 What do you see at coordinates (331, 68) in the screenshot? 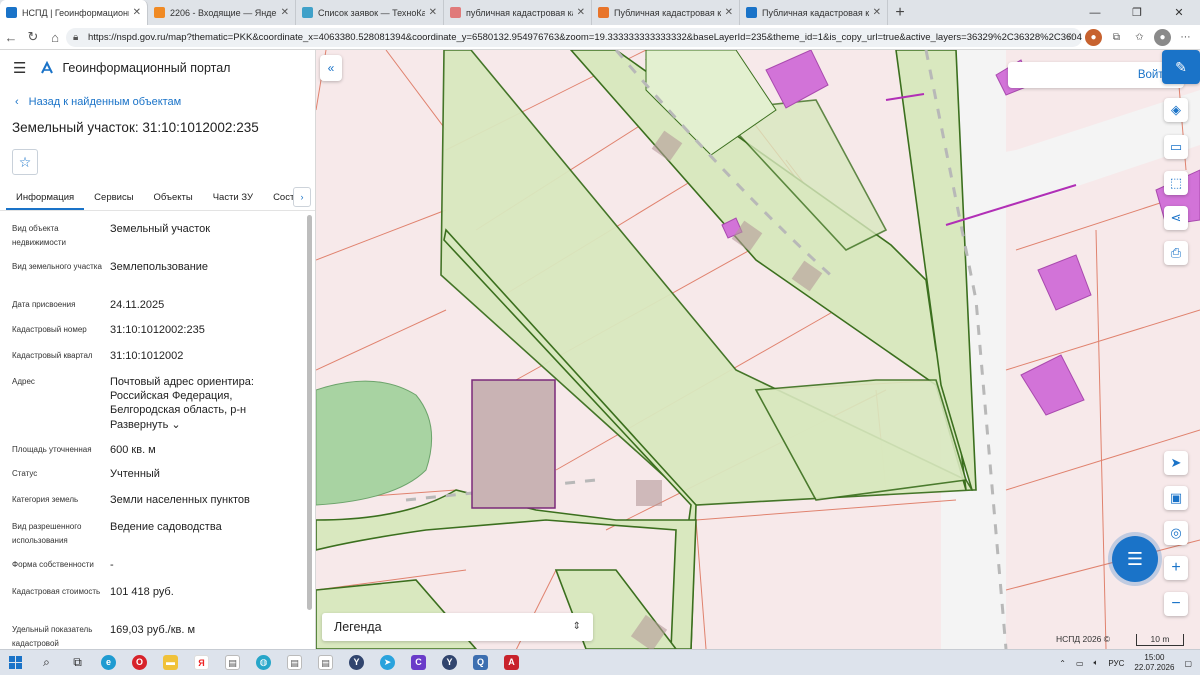
I see `collapse-panel-button: «` at bounding box center [331, 68].